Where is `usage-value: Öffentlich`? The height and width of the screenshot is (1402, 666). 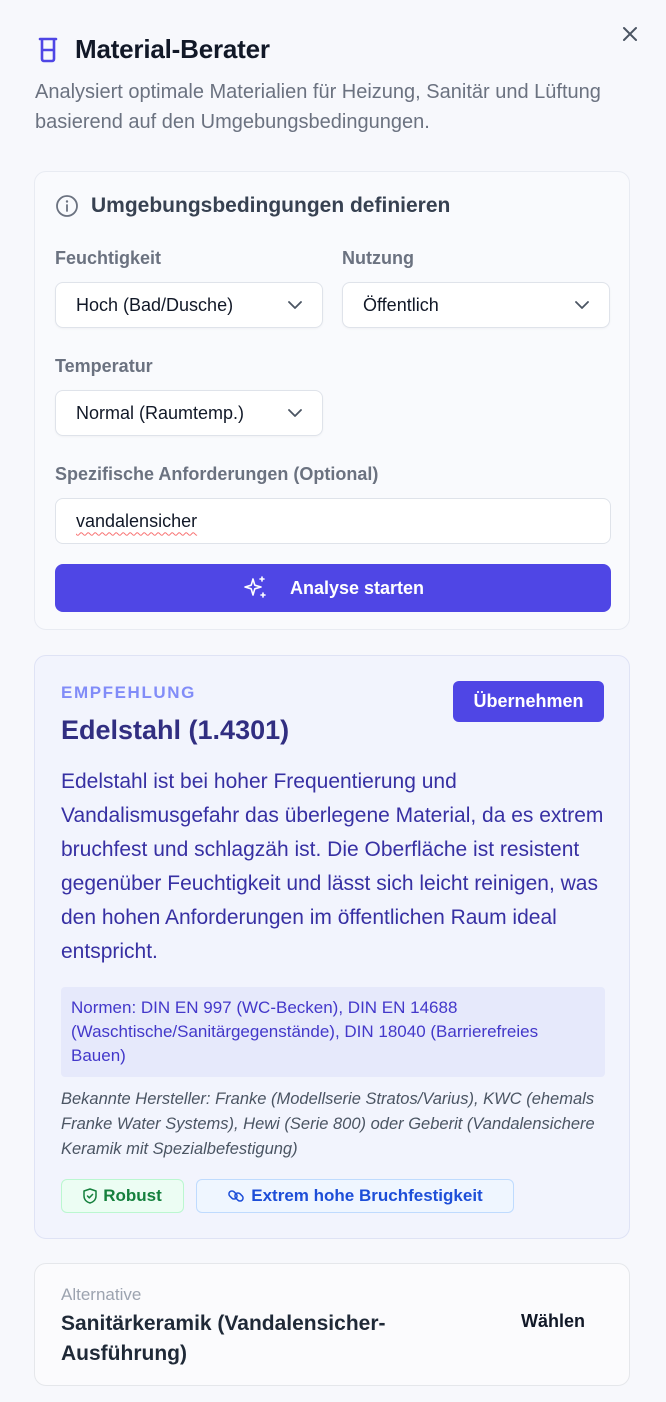 usage-value: Öffentlich is located at coordinates (401, 304).